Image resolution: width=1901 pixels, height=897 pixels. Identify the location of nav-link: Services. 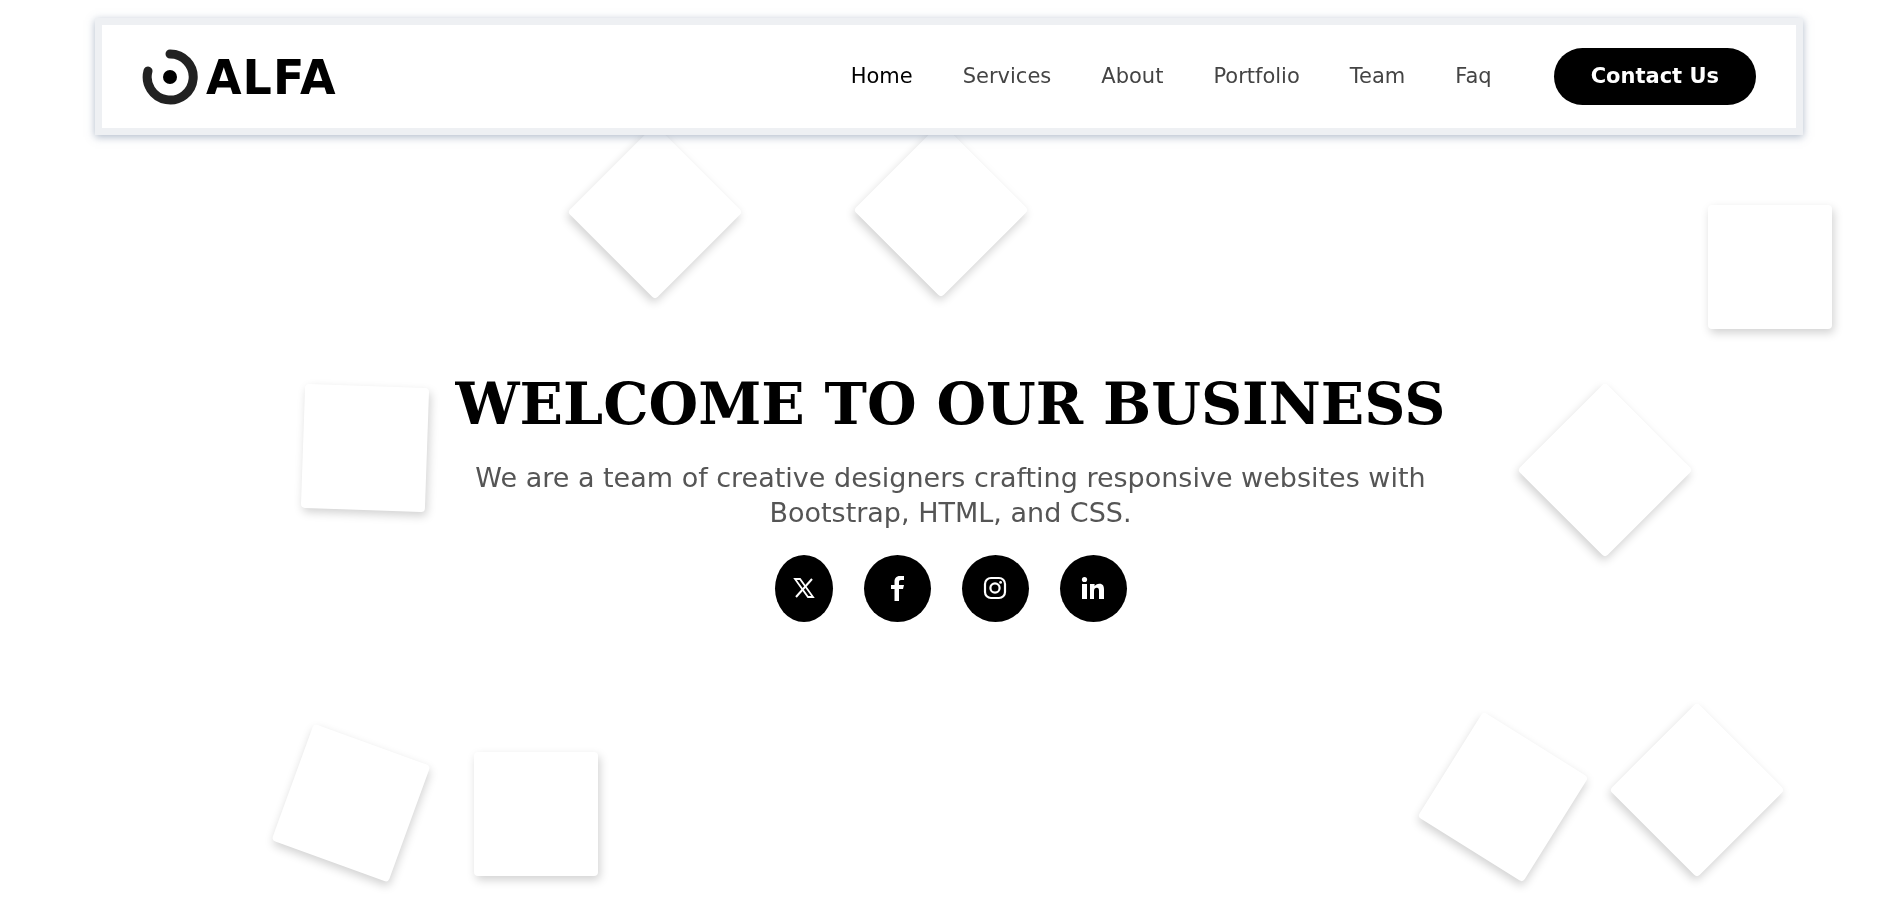
(1007, 76).